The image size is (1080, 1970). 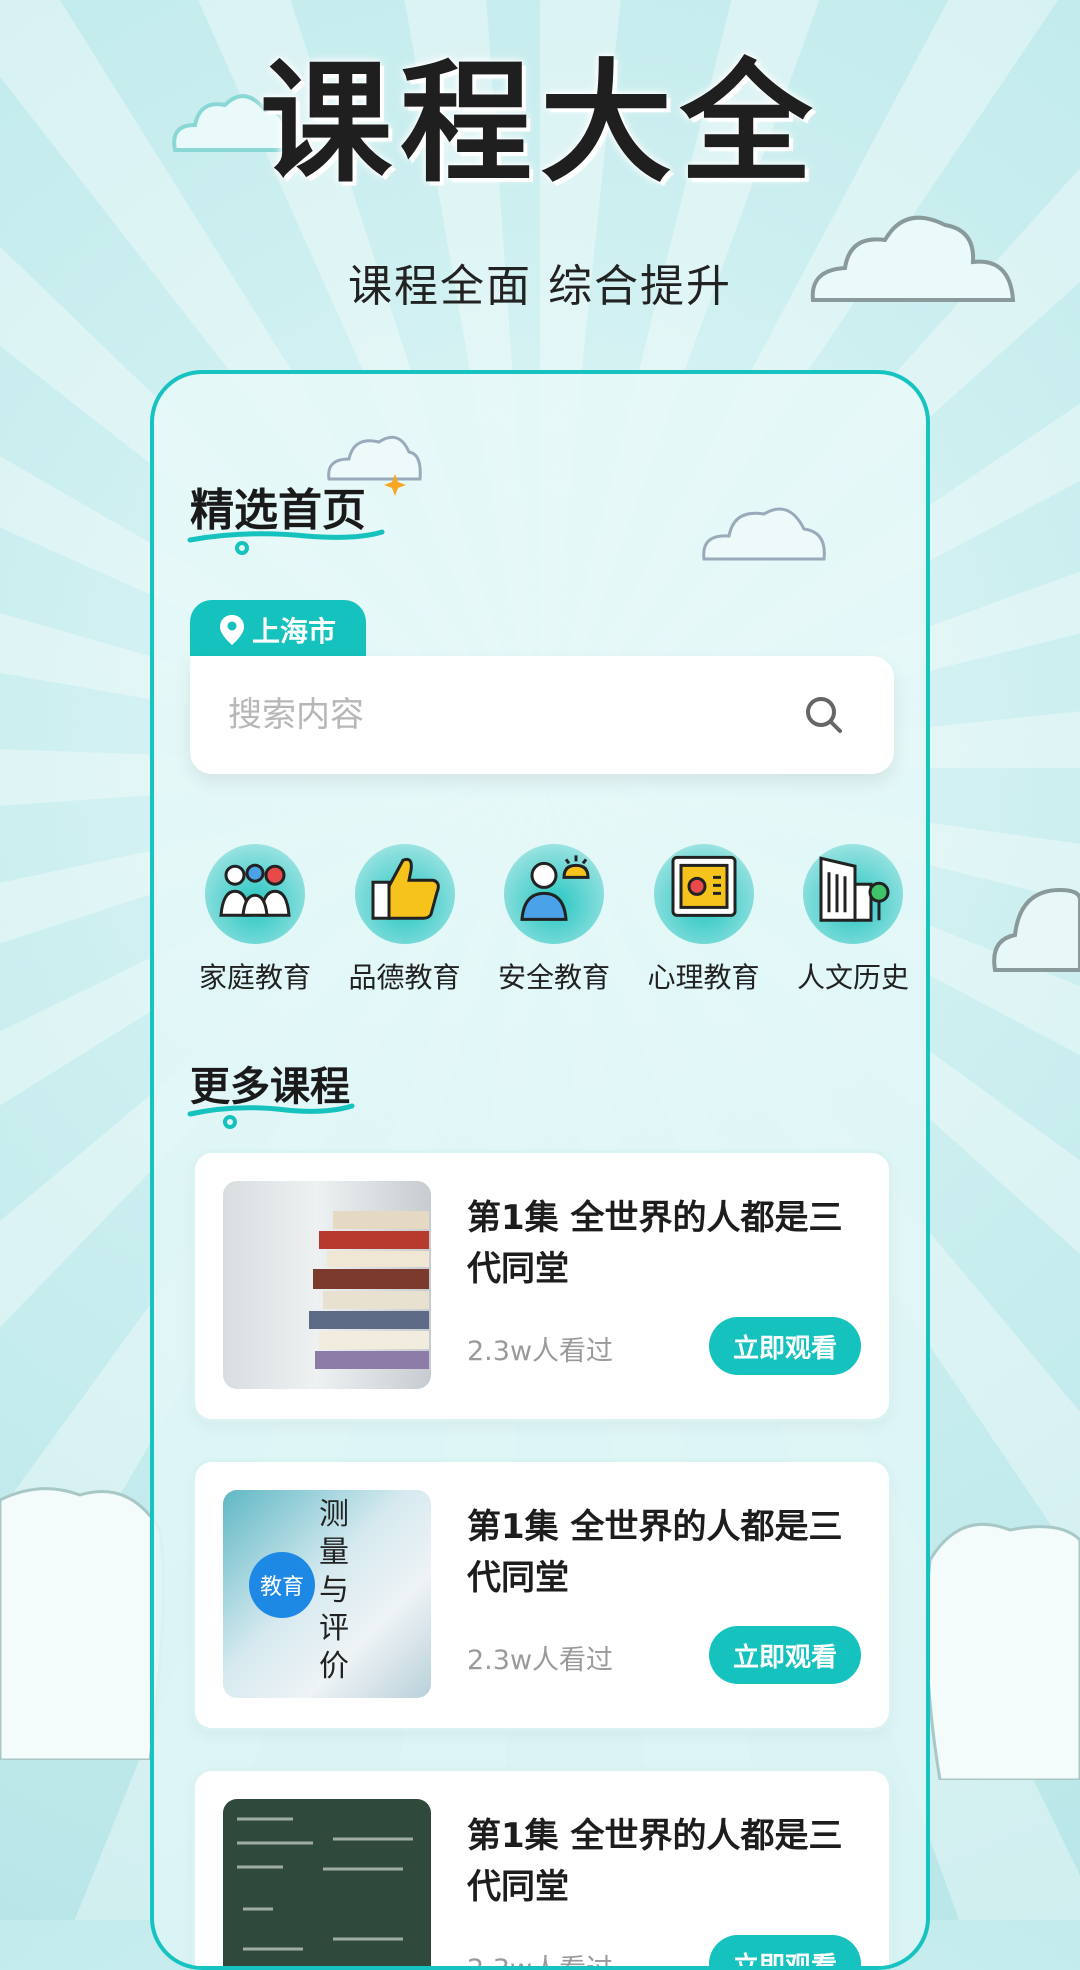 I want to click on course-card: 教育 测量与评价 第1集 全世界的人都是三代同堂 2.3w人看过 立即观看, so click(x=542, y=1595).